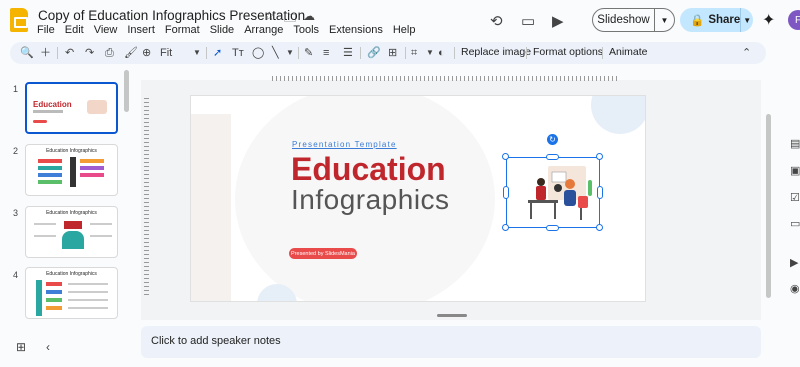 Image resolution: width=800 pixels, height=367 pixels. What do you see at coordinates (222, 30) in the screenshot?
I see `menu-slide: Slide` at bounding box center [222, 30].